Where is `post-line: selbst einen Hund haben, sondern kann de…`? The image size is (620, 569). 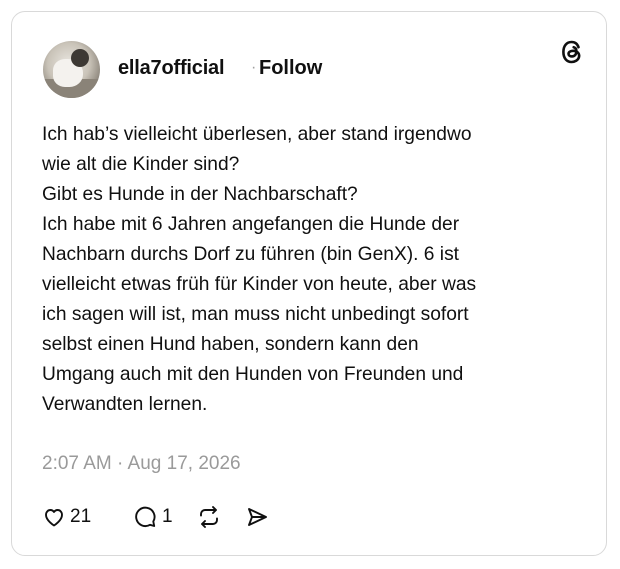 post-line: selbst einen Hund haben, sondern kann de… is located at coordinates (230, 344).